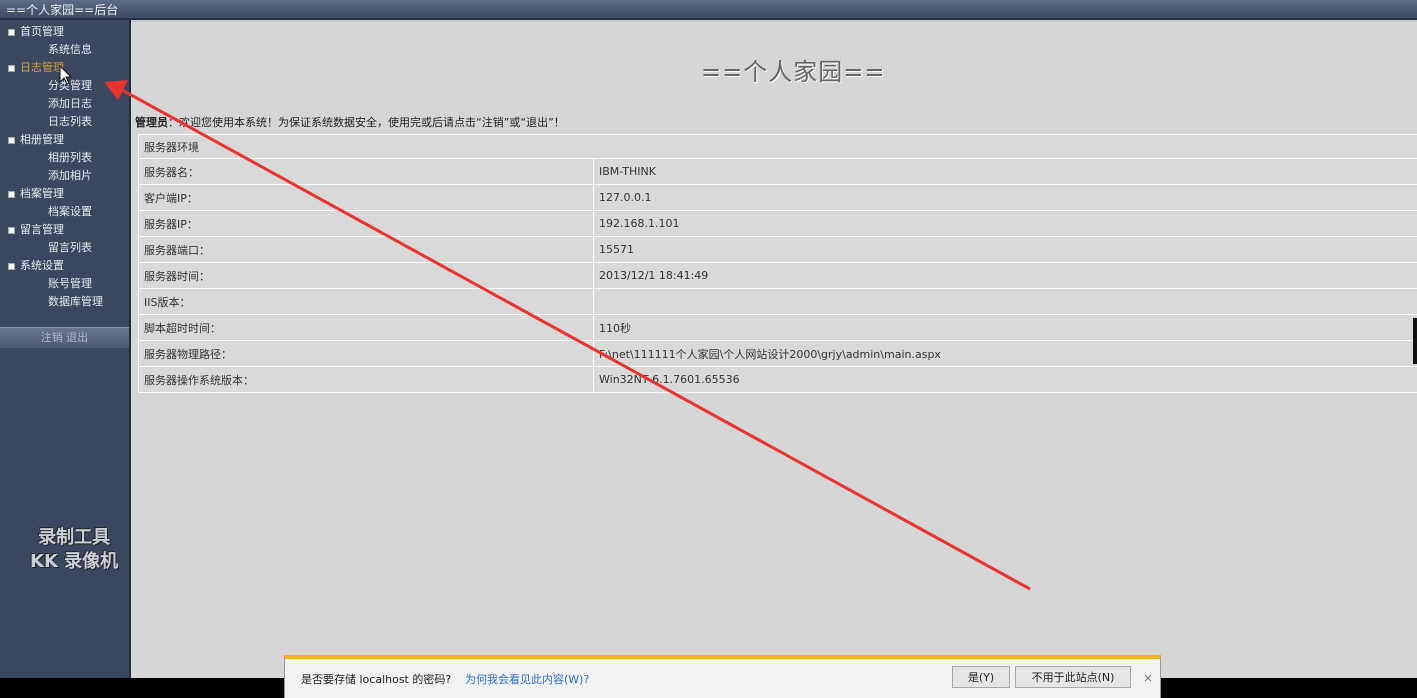  Describe the element at coordinates (62, 10) in the screenshot. I see `window-title: ==个人家园==后台` at that location.